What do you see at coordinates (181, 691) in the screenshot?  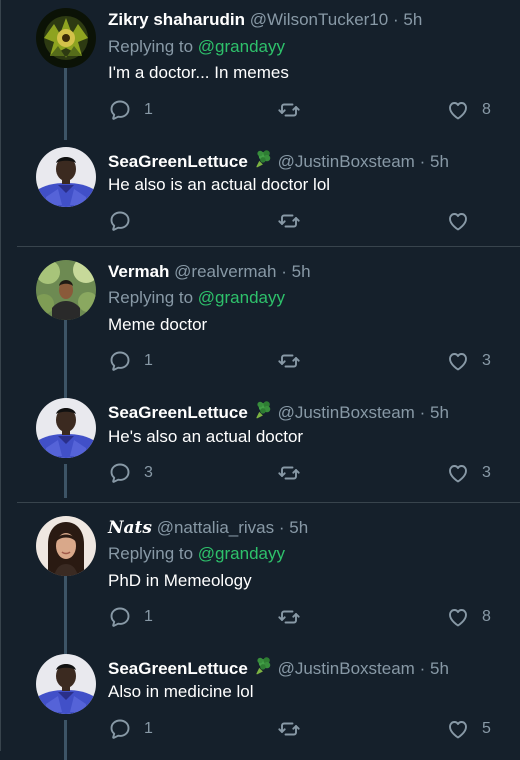 I see `tweet-text: Also in medicine lol` at bounding box center [181, 691].